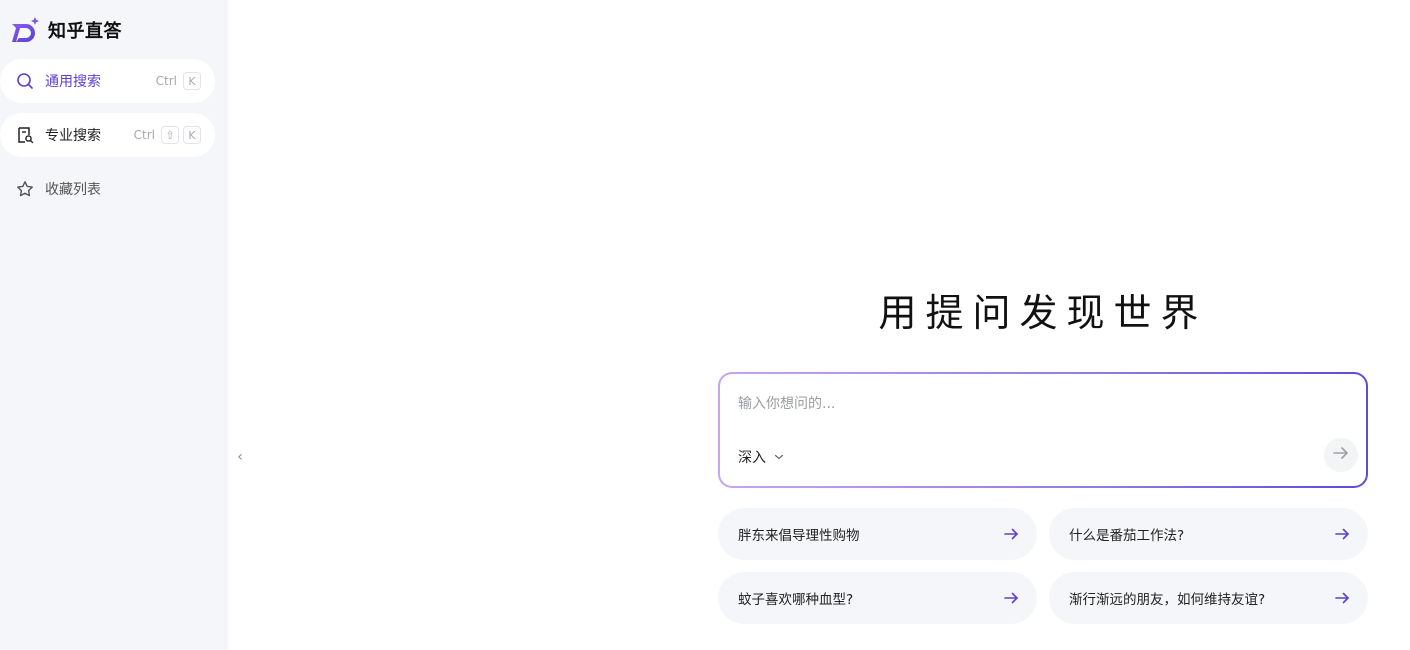  I want to click on shortcut-hint: Ctrl K, so click(178, 81).